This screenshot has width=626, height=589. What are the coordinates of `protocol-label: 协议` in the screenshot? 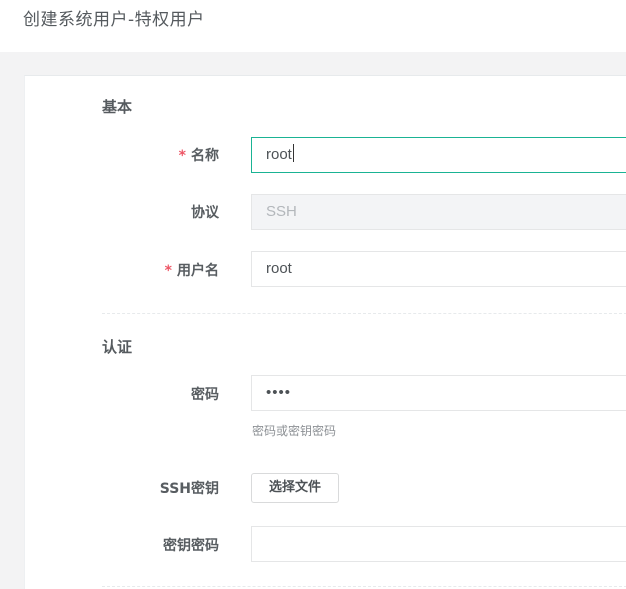 It's located at (205, 213).